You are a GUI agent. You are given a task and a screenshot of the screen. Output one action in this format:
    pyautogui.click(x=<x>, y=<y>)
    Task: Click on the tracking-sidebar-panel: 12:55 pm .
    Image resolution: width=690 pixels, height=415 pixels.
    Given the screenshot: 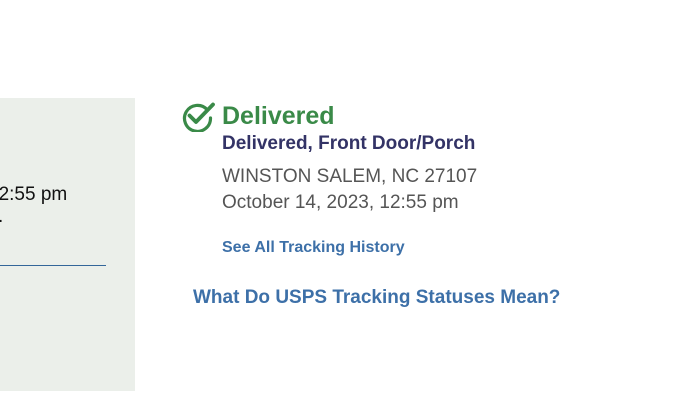 What is the action you would take?
    pyautogui.click(x=67, y=244)
    